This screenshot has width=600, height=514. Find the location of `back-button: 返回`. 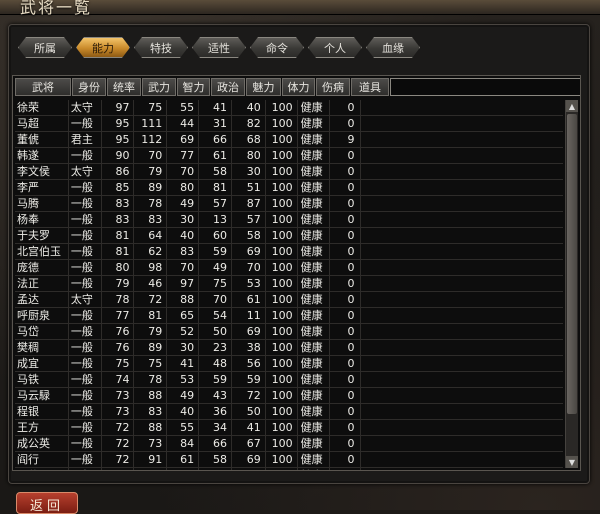

back-button: 返回 is located at coordinates (47, 503).